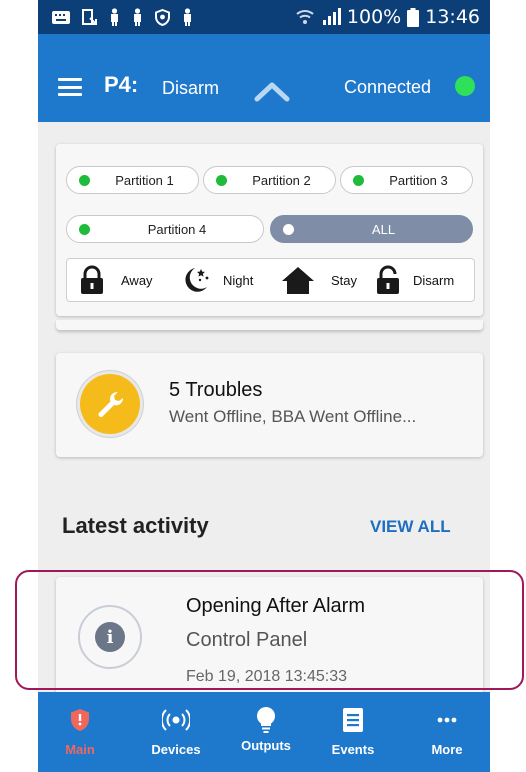  What do you see at coordinates (176, 749) in the screenshot?
I see `nav-label: Devices` at bounding box center [176, 749].